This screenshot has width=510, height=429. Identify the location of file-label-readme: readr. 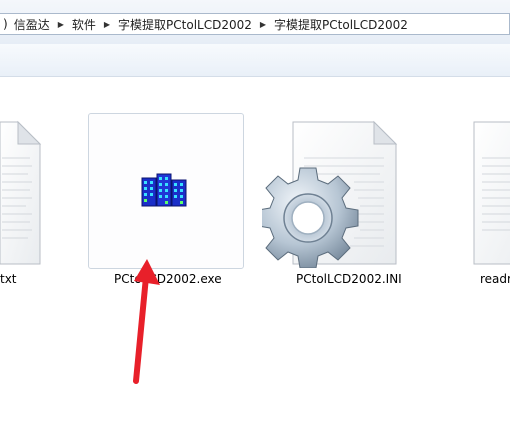
(495, 279).